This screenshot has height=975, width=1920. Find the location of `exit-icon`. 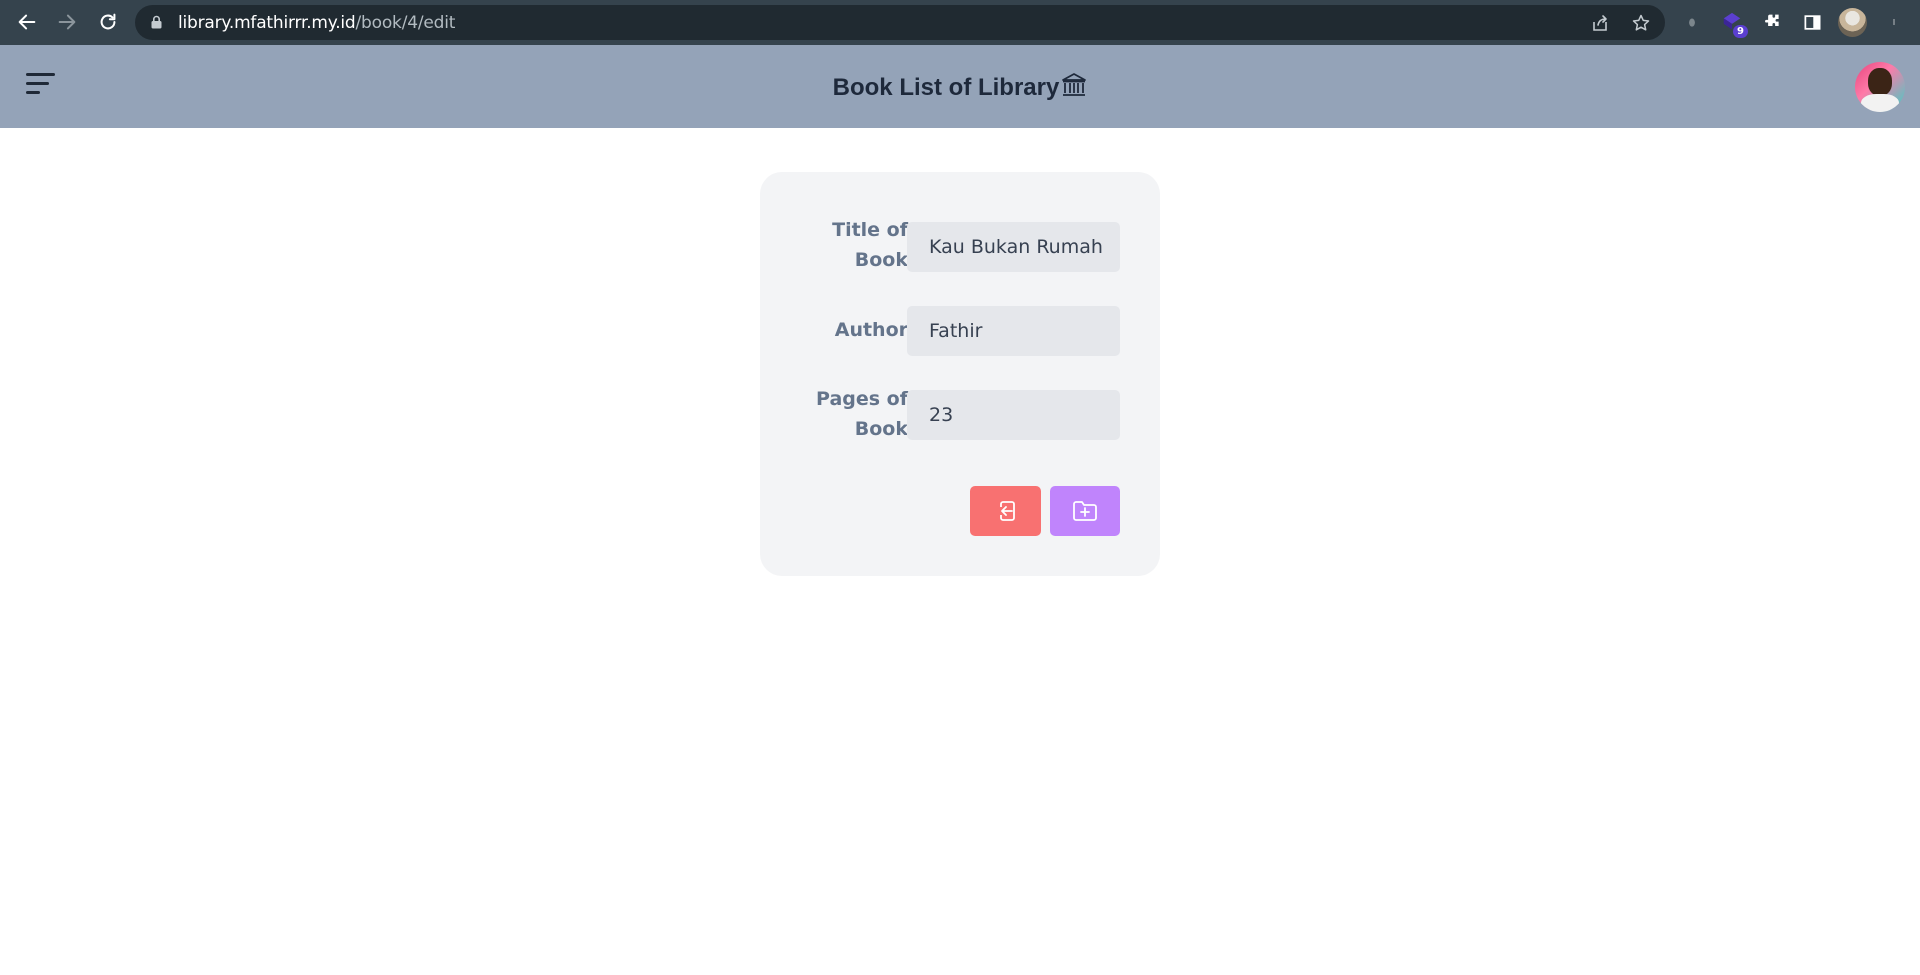

exit-icon is located at coordinates (1007, 511).